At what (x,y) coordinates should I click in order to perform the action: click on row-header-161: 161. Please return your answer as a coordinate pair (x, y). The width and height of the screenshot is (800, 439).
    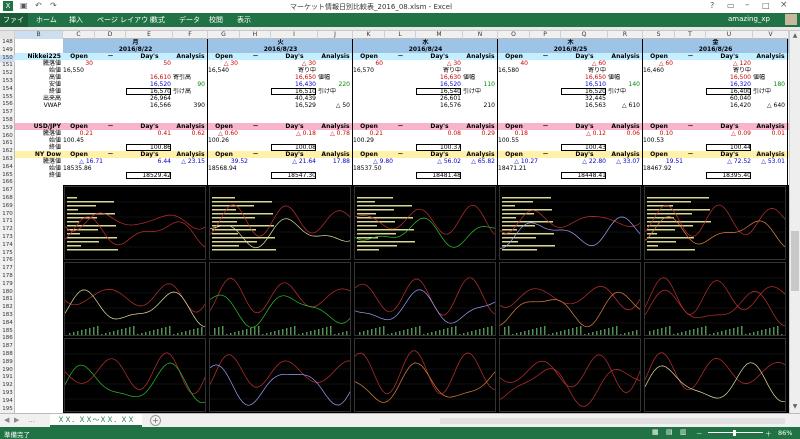
    Looking at the image, I should click on (7, 143).